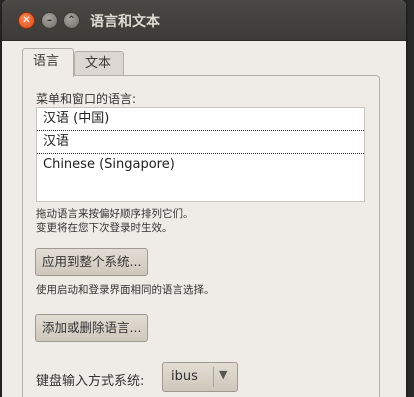  Describe the element at coordinates (200, 165) in the screenshot. I see `language-list-item: Chinese (Singapore)` at that location.